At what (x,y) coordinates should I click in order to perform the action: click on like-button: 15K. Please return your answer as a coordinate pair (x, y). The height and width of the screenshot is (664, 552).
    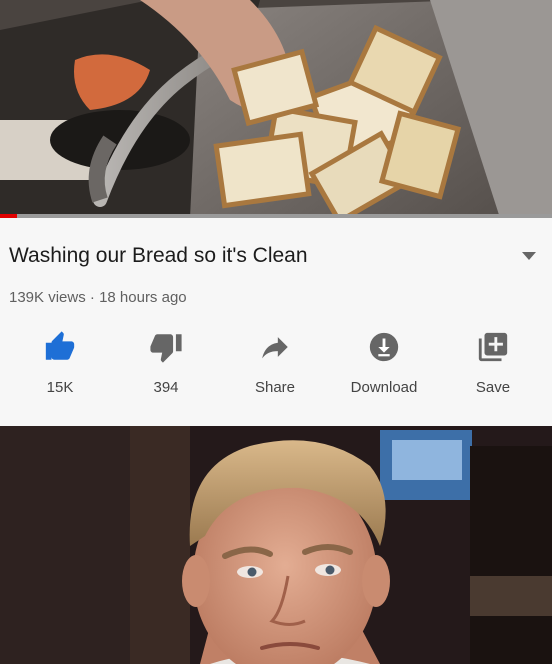
    Looking at the image, I should click on (60, 363).